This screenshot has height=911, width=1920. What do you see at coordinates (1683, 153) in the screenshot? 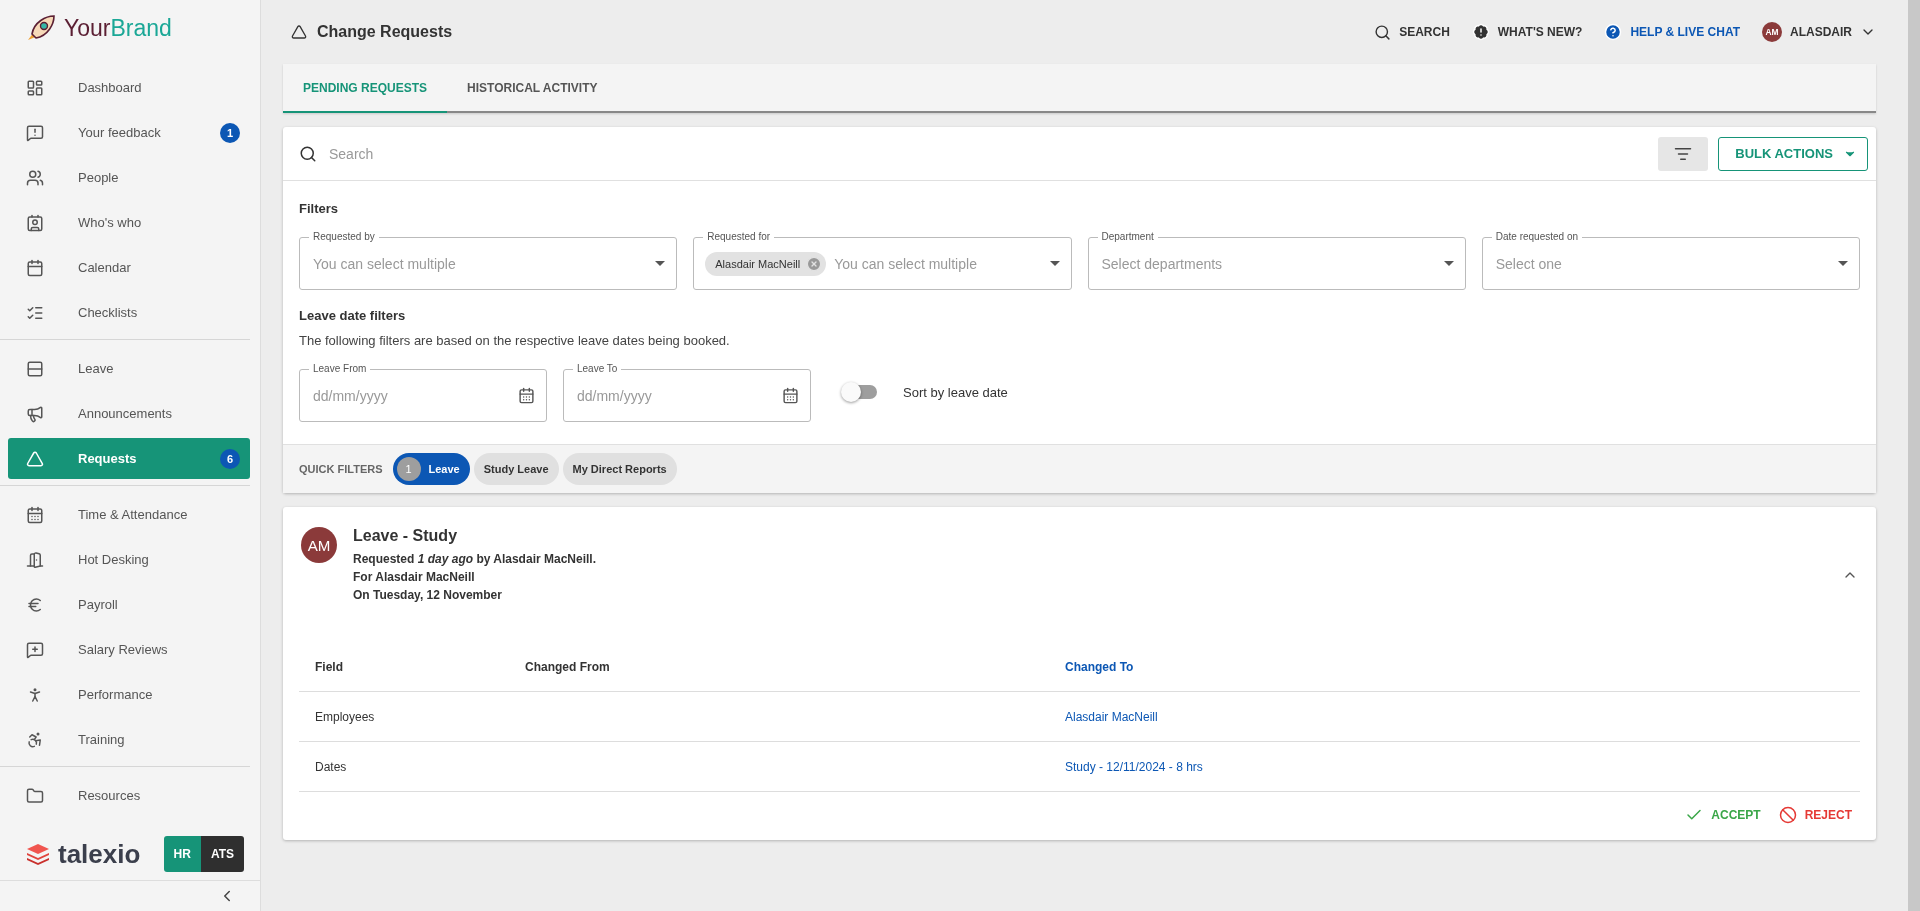
I see `filter-button` at bounding box center [1683, 153].